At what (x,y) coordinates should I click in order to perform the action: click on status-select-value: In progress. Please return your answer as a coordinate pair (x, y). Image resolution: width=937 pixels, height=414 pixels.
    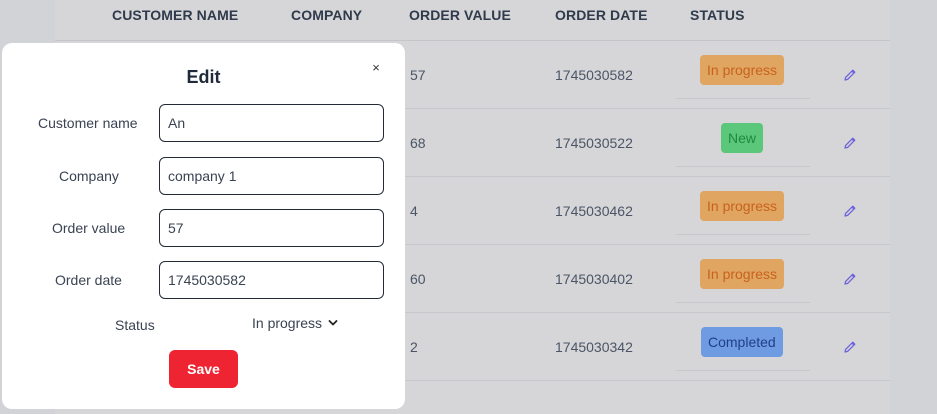
    Looking at the image, I should click on (287, 323).